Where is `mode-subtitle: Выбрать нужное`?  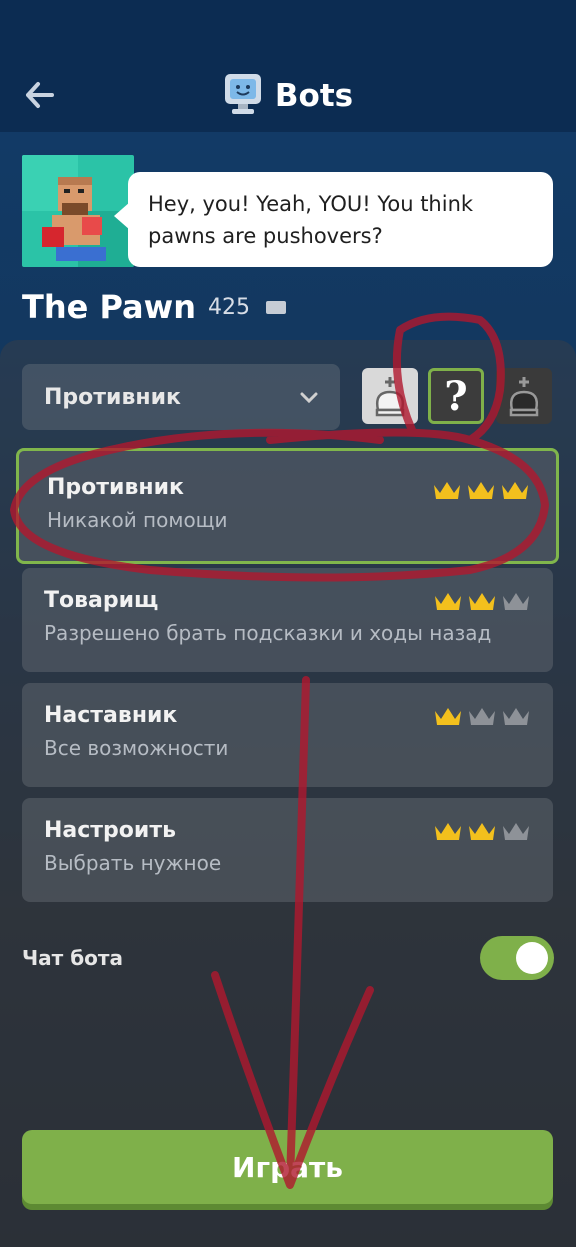
mode-subtitle: Выбрать нужное is located at coordinates (133, 863).